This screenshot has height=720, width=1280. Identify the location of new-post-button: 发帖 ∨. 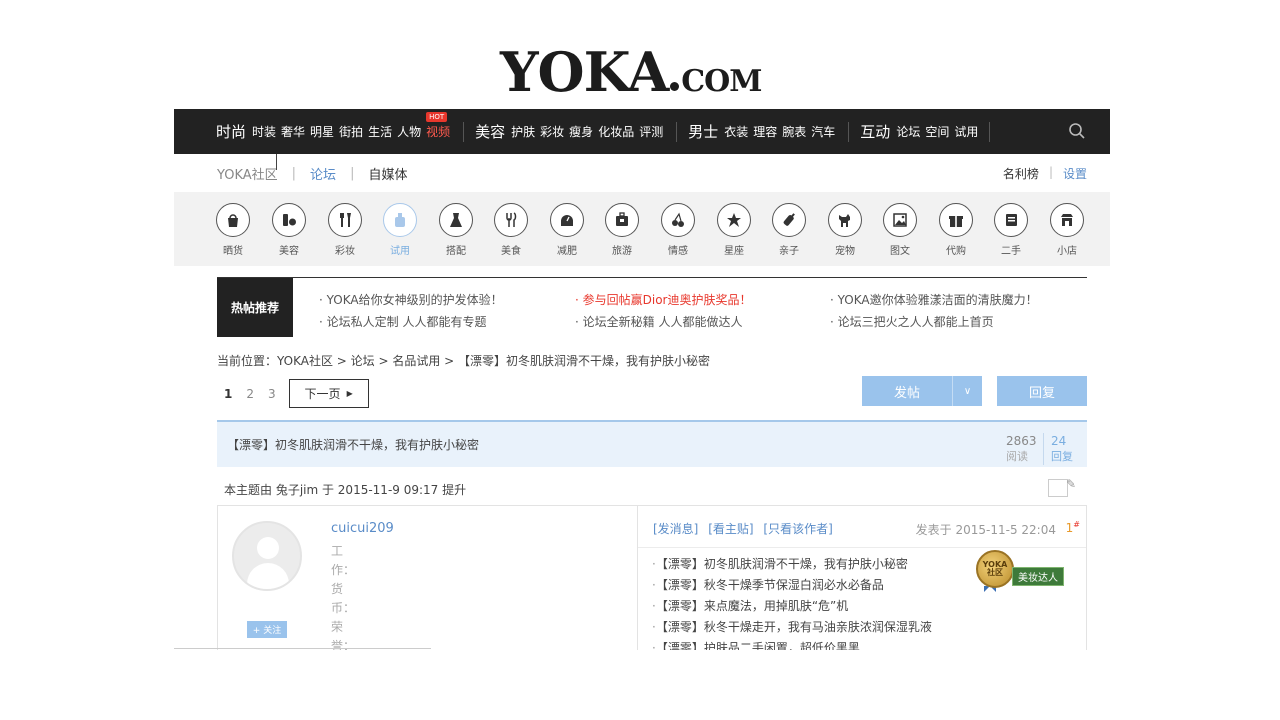
(922, 391).